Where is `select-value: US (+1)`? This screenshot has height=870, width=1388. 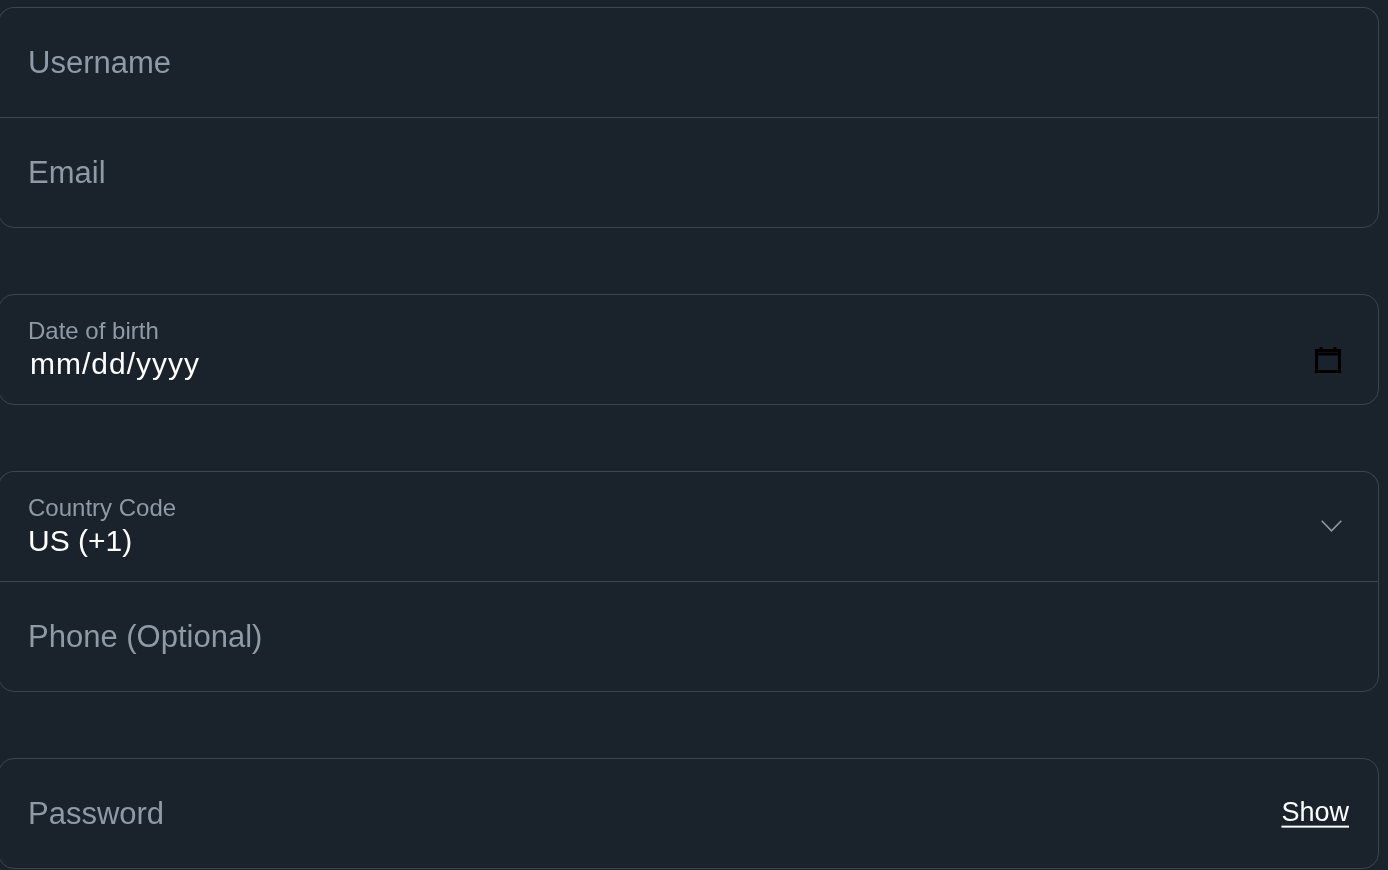
select-value: US (+1) is located at coordinates (80, 541).